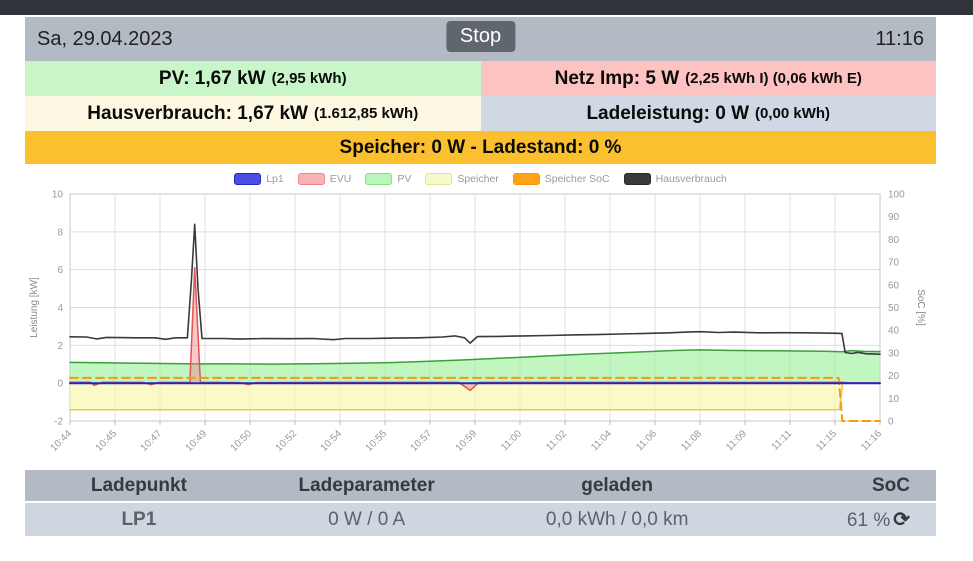 The width and height of the screenshot is (973, 561). What do you see at coordinates (60, 346) in the screenshot?
I see `ytick-left: 2` at bounding box center [60, 346].